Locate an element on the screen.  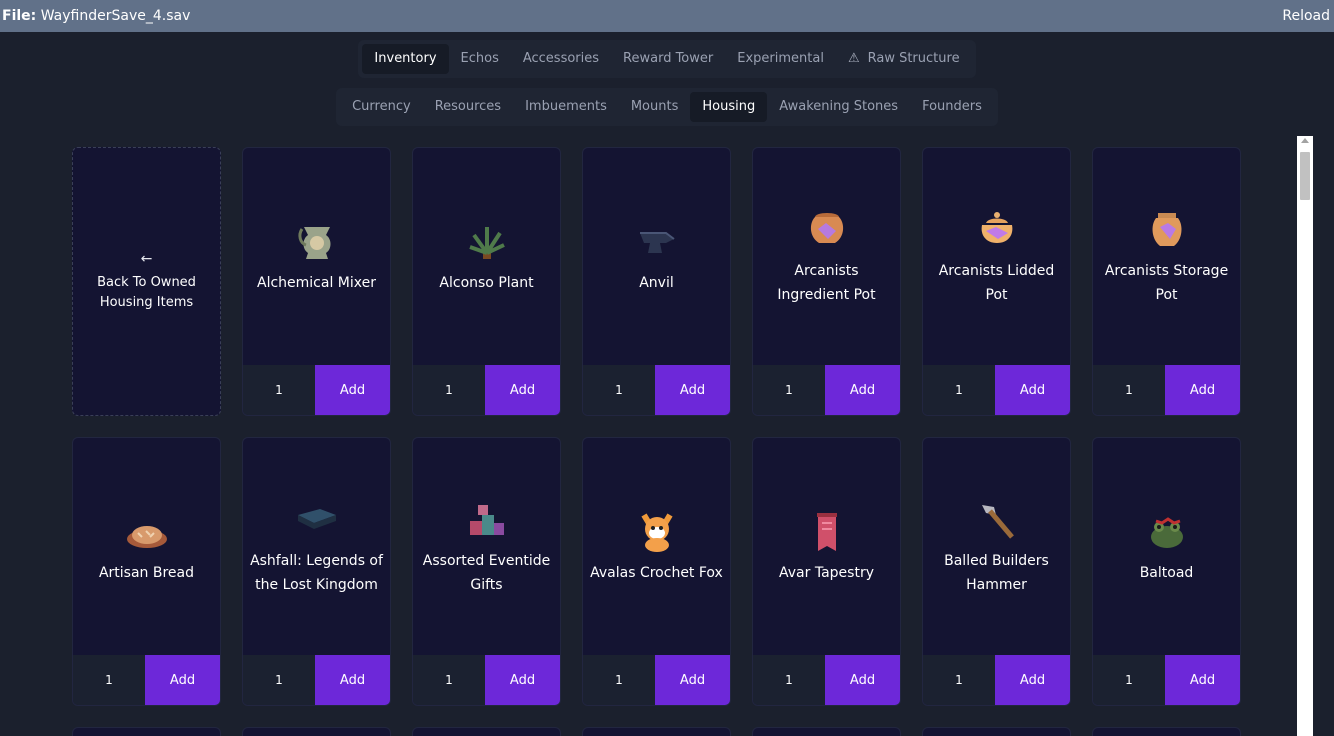
item-name: Avalas Crochet Fox is located at coordinates (656, 572).